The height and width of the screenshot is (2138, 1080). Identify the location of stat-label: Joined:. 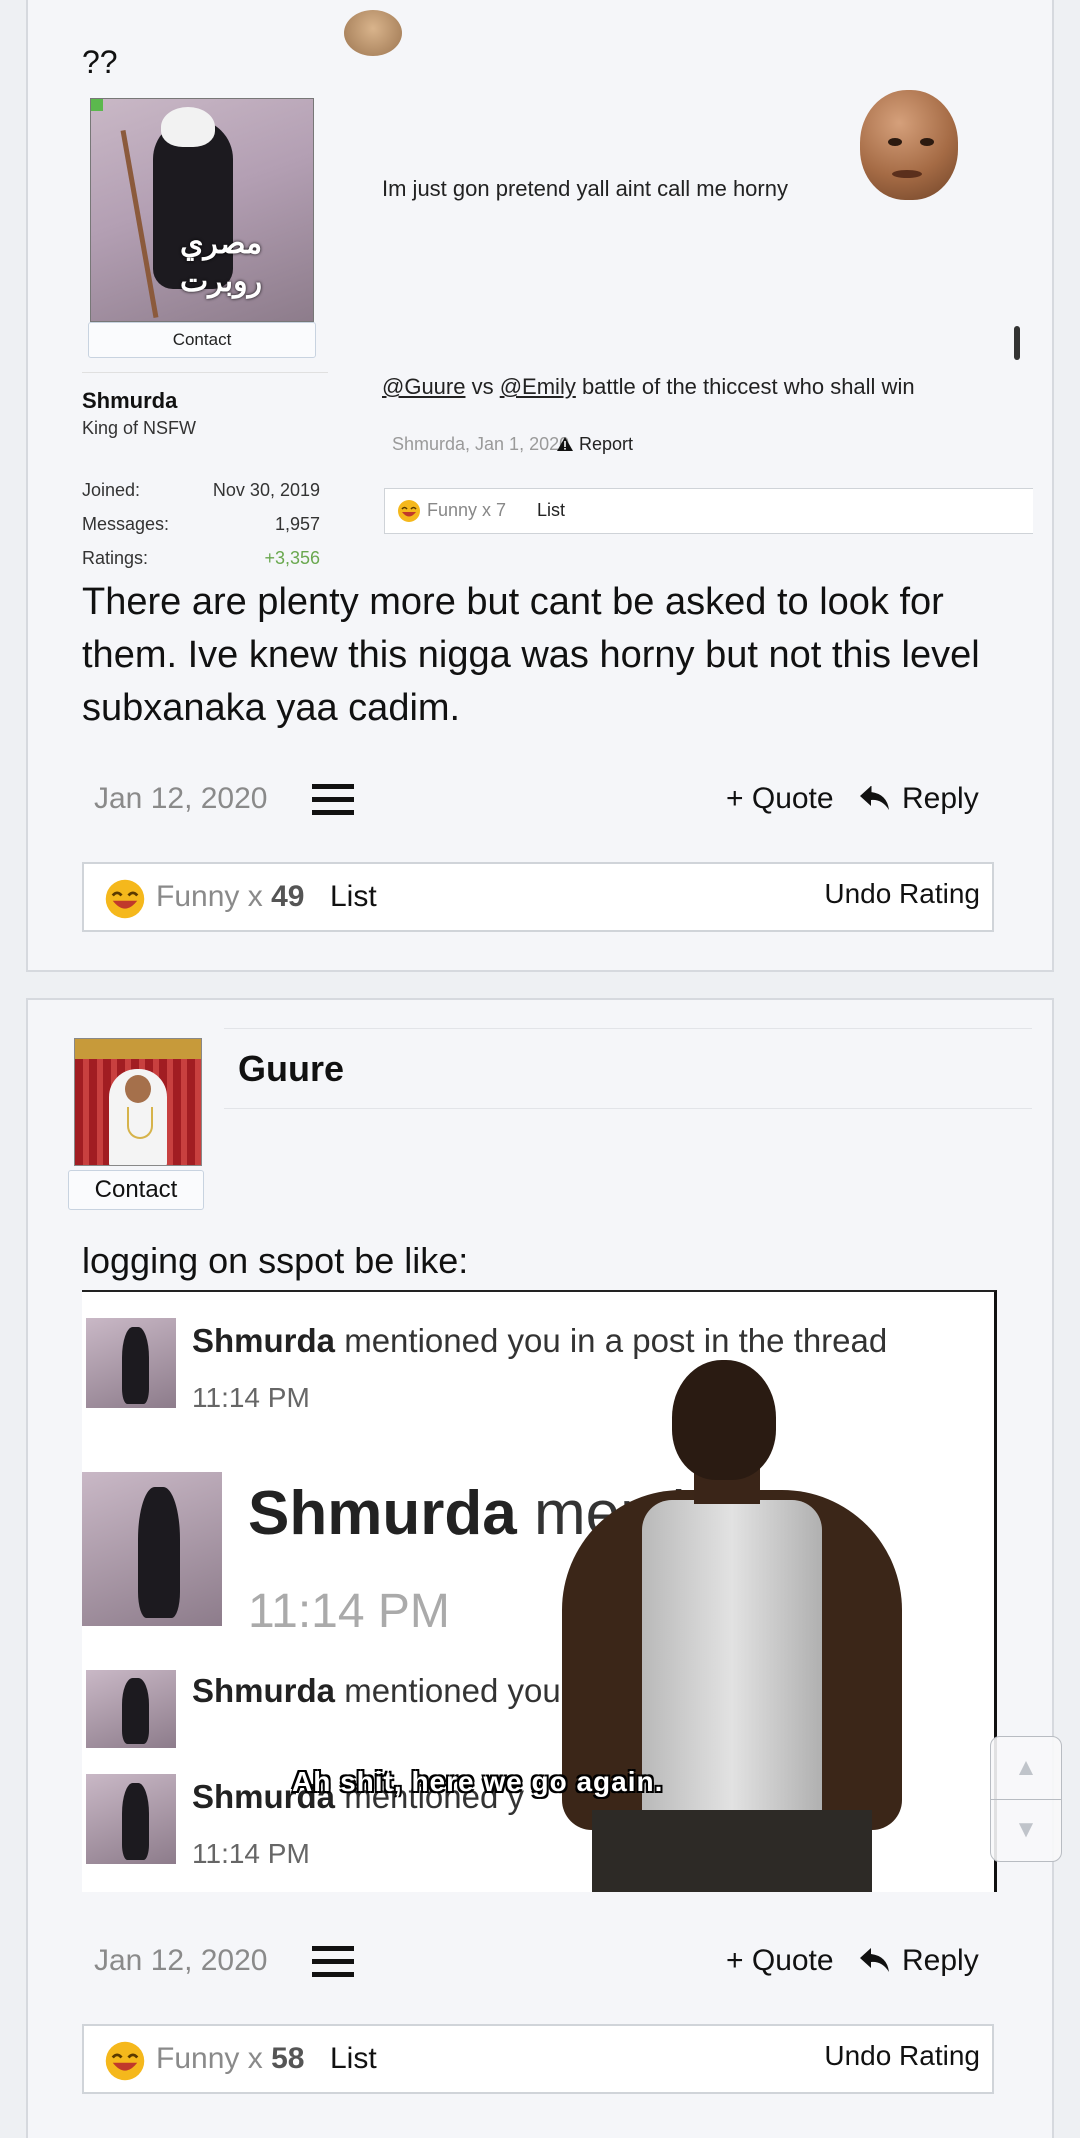
(111, 490).